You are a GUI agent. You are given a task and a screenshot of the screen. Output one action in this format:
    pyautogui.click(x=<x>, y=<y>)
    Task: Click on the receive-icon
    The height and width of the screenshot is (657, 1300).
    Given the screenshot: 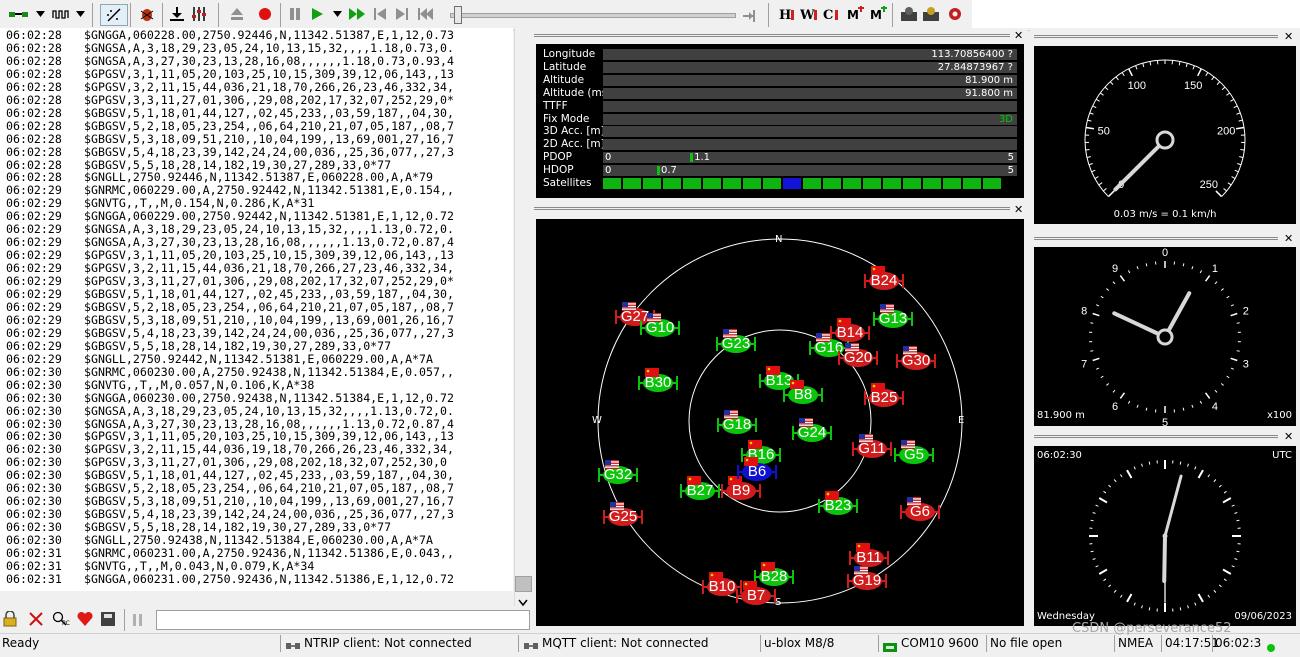 What is the action you would take?
    pyautogui.click(x=177, y=14)
    